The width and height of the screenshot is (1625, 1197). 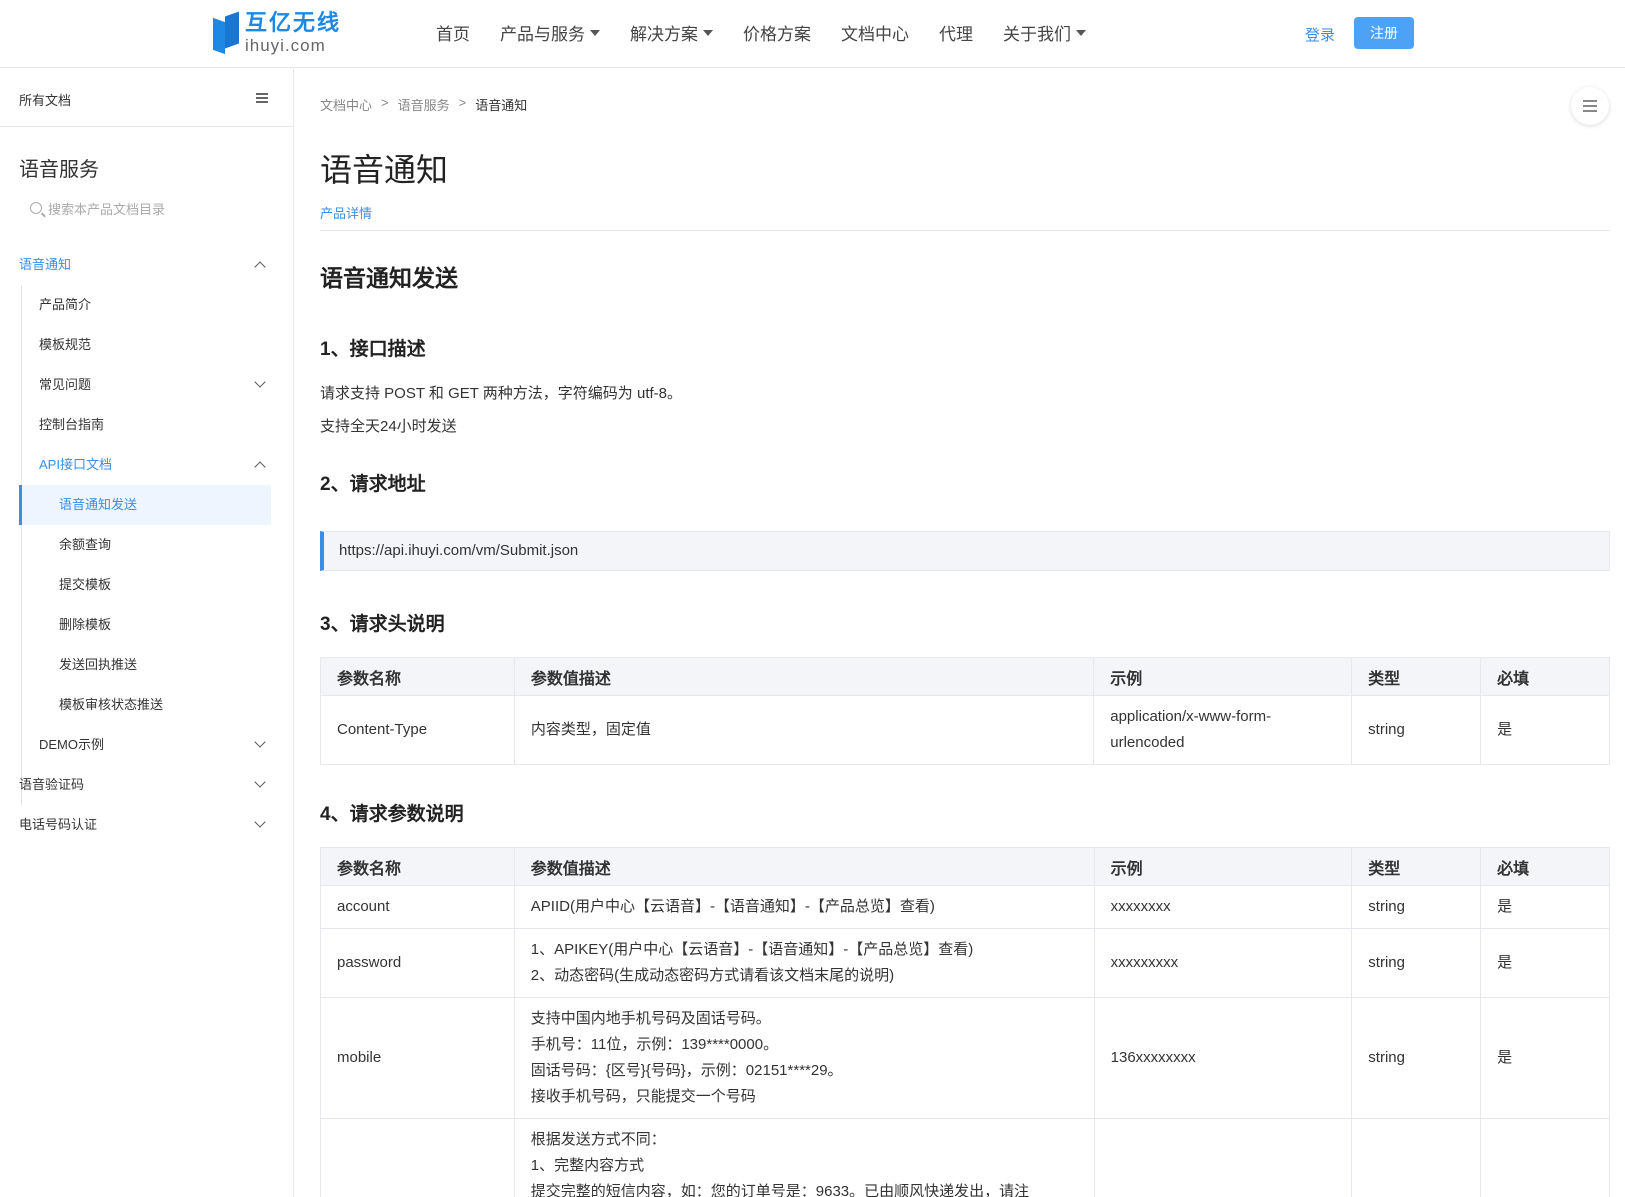 What do you see at coordinates (262, 98) in the screenshot?
I see `list-icon` at bounding box center [262, 98].